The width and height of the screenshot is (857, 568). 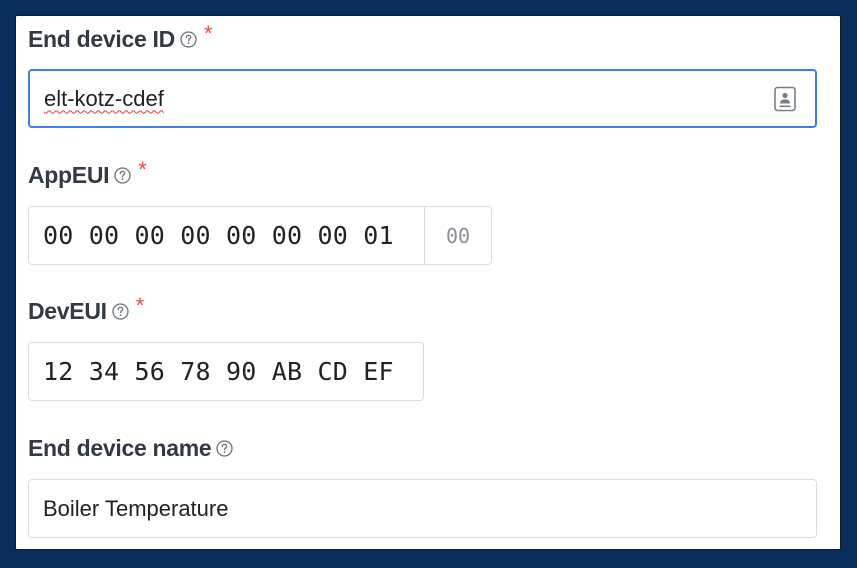 I want to click on dev-eui-value: 12 34 56 78 90 AB CD EF, so click(x=218, y=371).